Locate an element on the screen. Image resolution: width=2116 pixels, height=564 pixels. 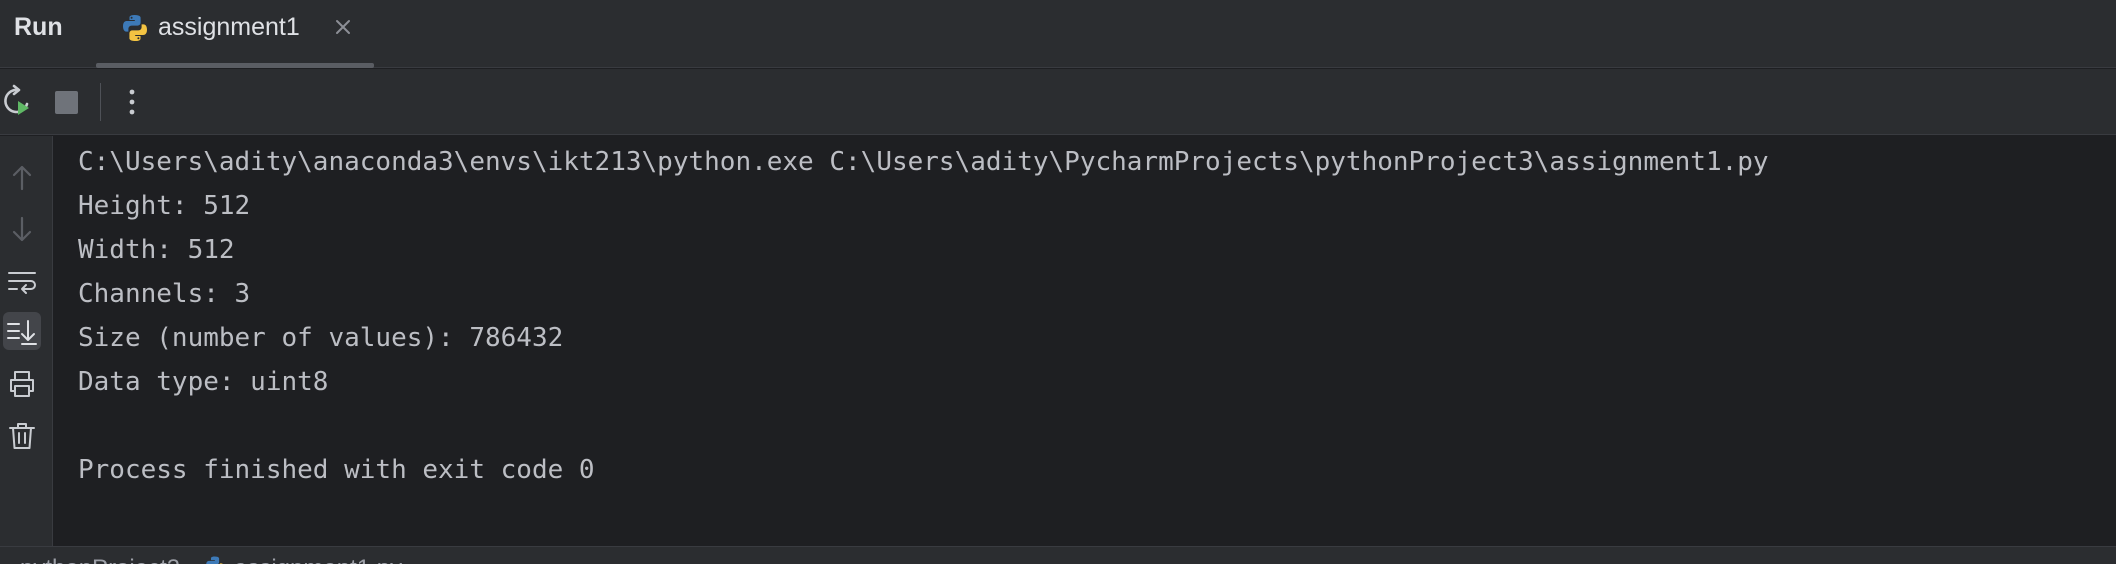
scroll-up-button is located at coordinates (22, 178).